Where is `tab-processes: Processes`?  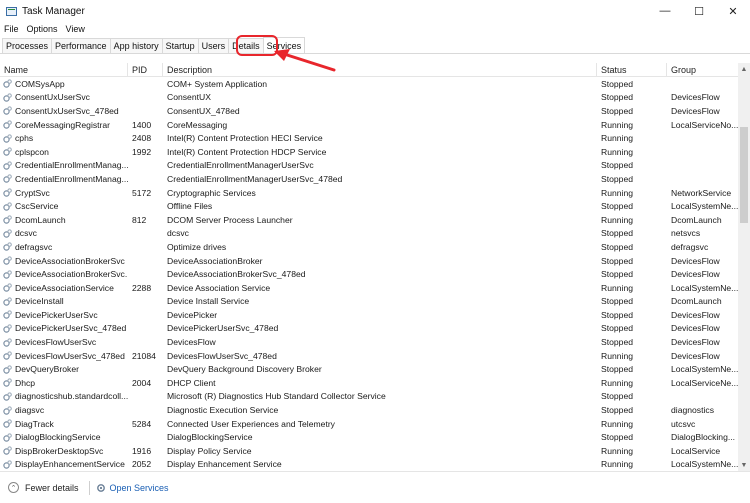 tab-processes: Processes is located at coordinates (27, 45).